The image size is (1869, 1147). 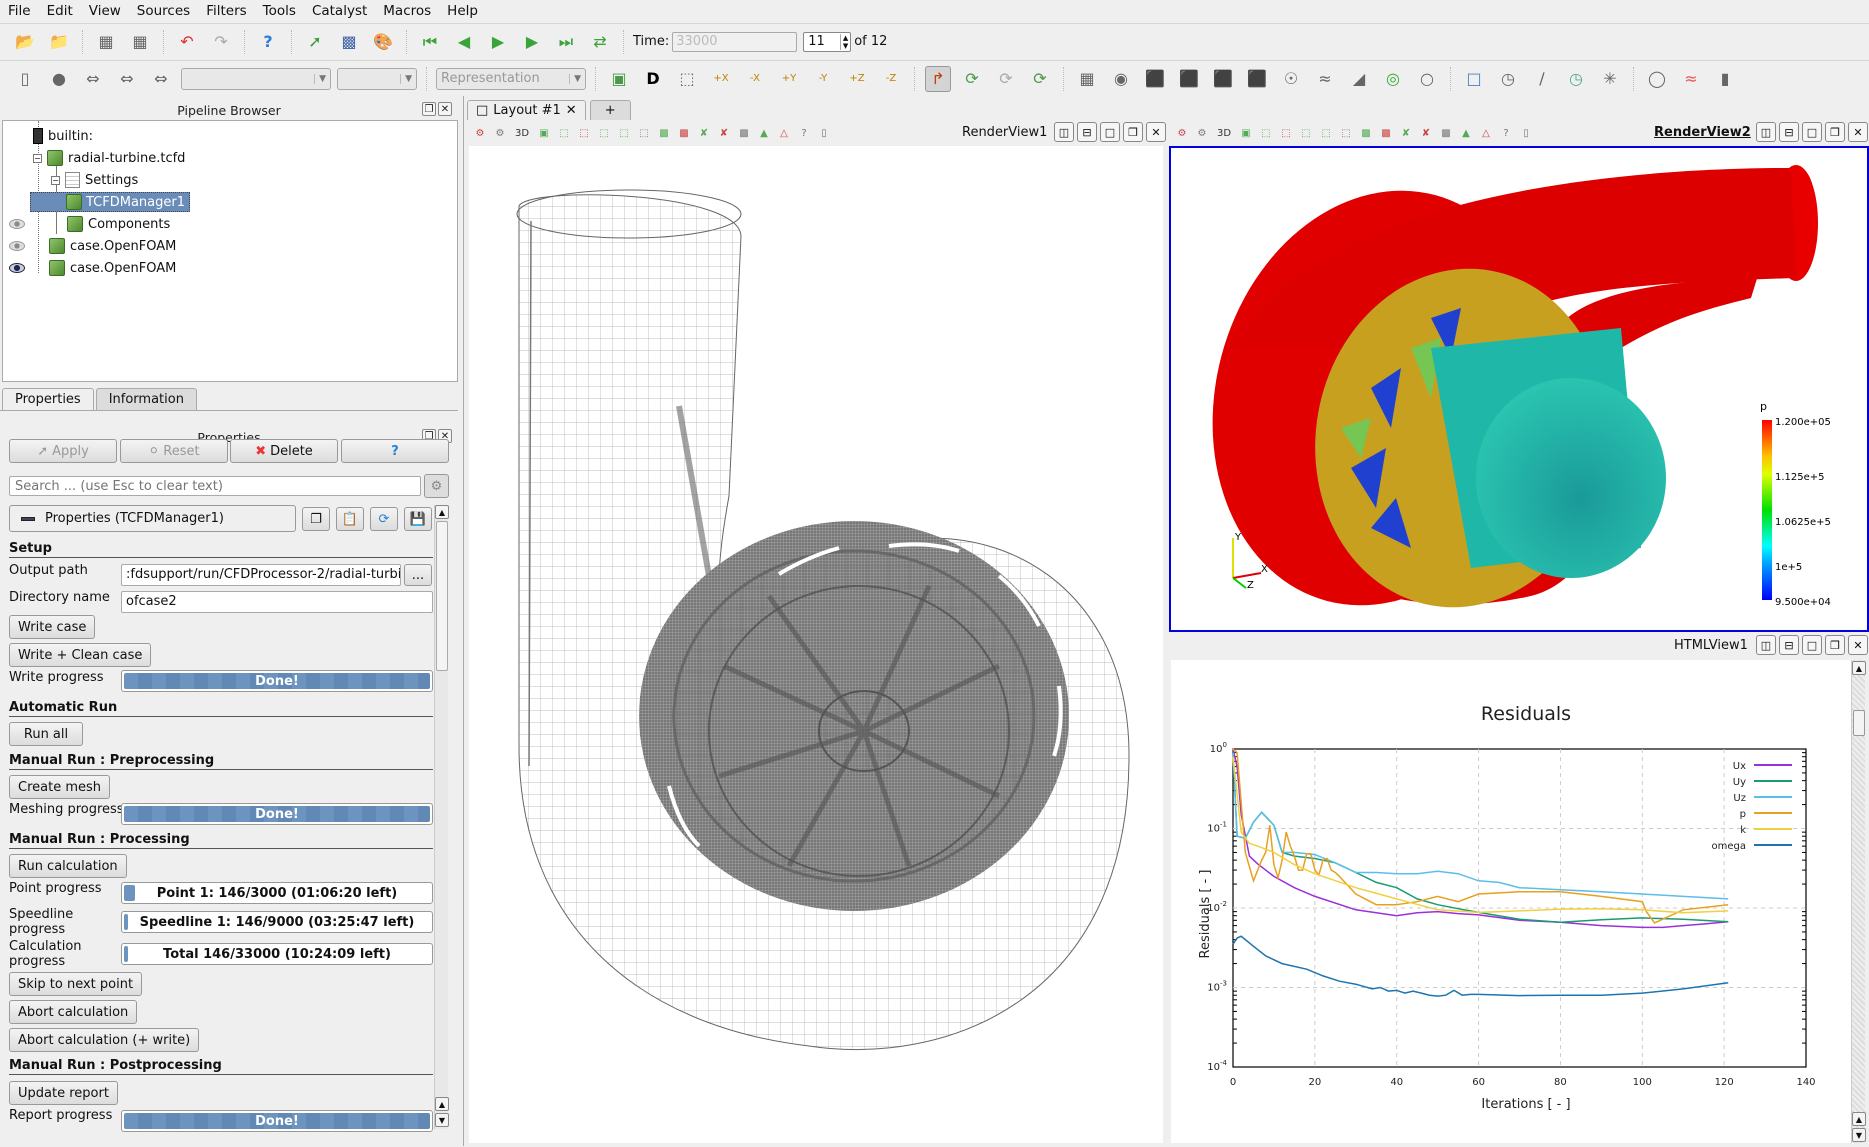 I want to click on pipeline-item-builtin: builtin:, so click(x=63, y=136).